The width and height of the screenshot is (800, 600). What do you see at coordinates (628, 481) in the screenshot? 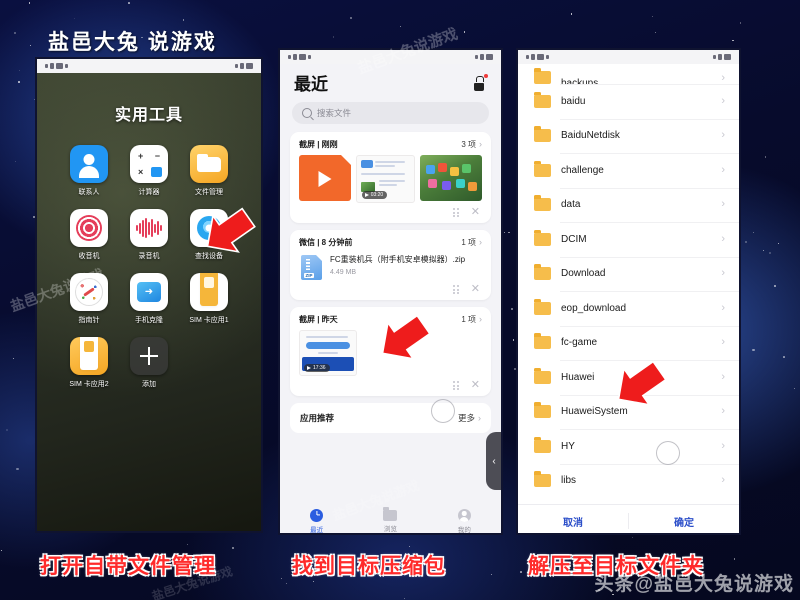
I see `folder-row: libs ›` at bounding box center [628, 481].